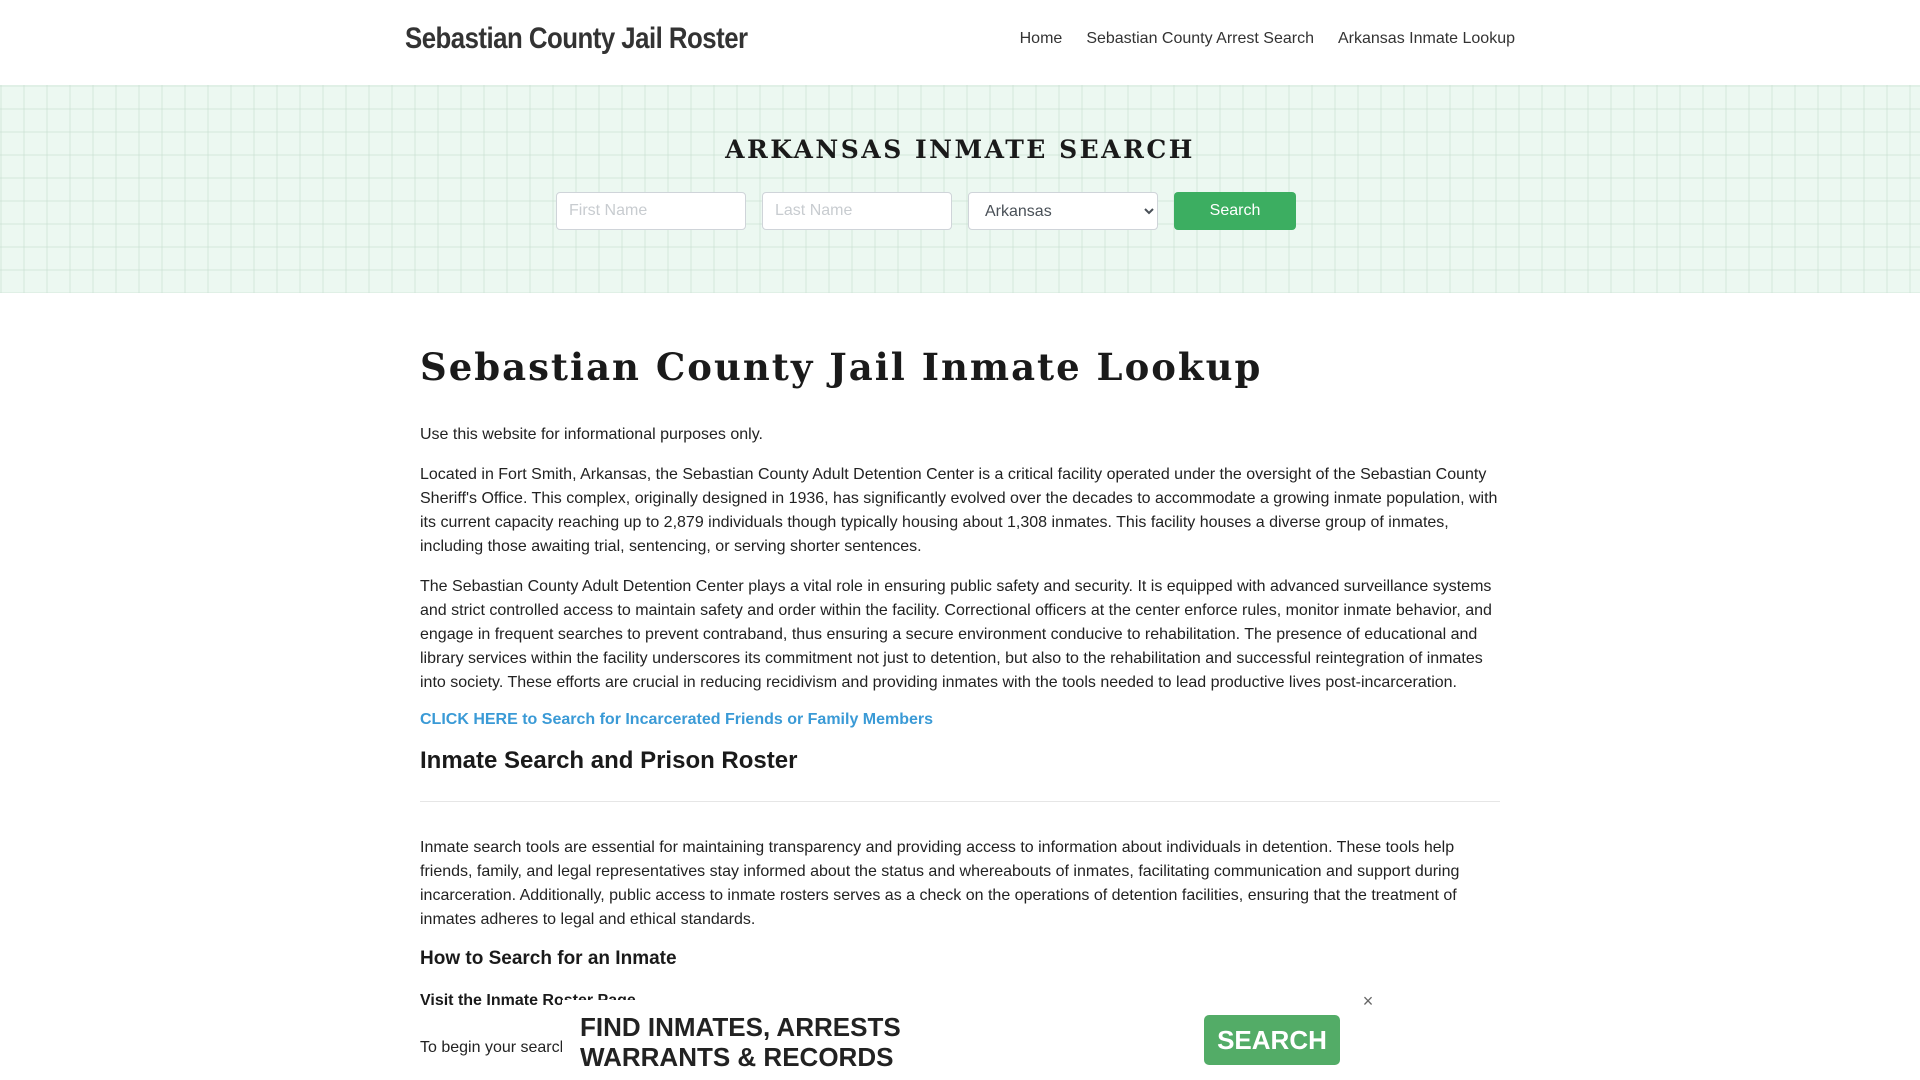 The image size is (1920, 1080). What do you see at coordinates (1041, 39) in the screenshot?
I see `nav-home: Home` at bounding box center [1041, 39].